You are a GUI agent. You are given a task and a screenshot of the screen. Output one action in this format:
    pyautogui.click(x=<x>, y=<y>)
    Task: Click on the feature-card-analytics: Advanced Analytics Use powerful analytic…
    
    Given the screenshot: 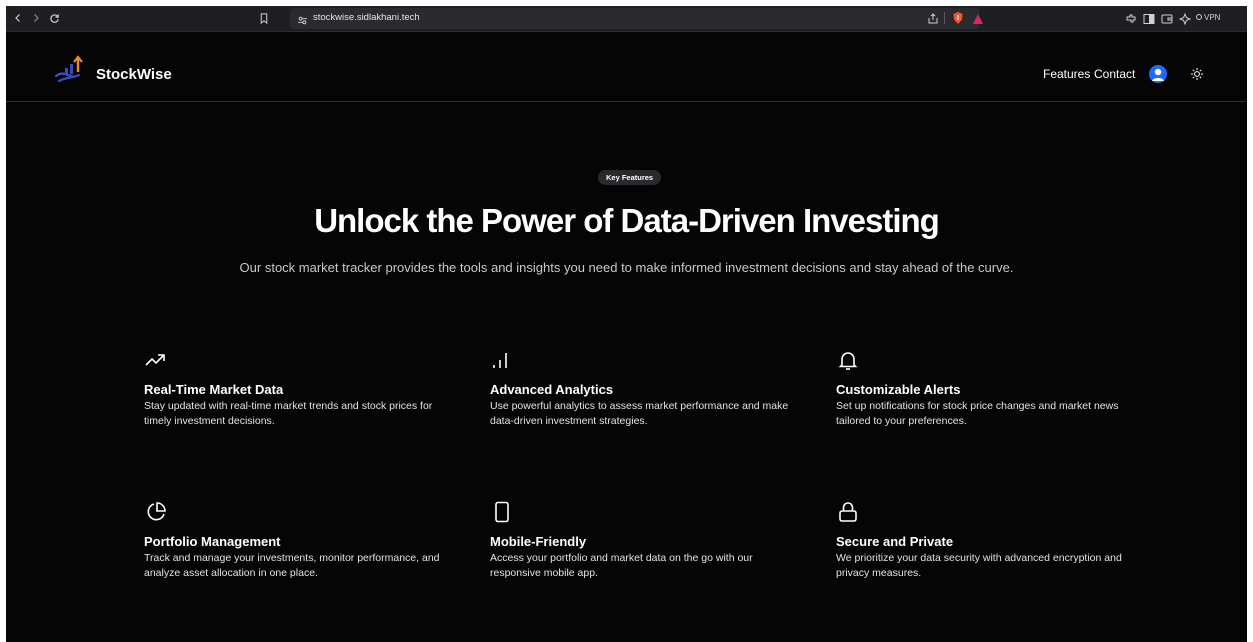 What is the action you would take?
    pyautogui.click(x=640, y=388)
    